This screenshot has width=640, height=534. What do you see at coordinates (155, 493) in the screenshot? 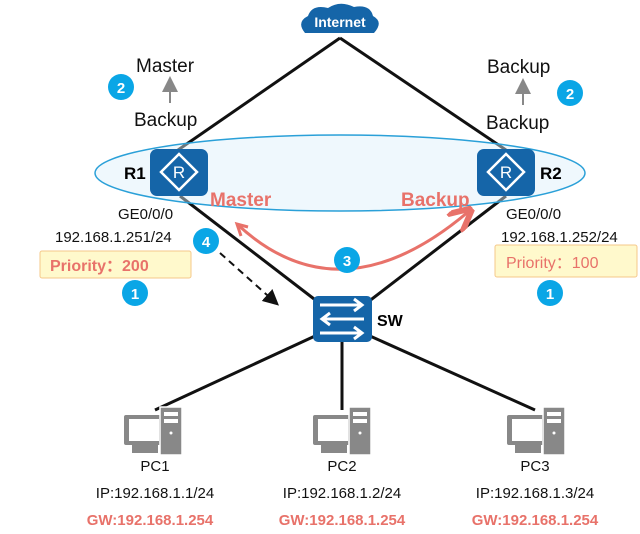
I see `pc1-ip: IP:192.168.1.1/24` at bounding box center [155, 493].